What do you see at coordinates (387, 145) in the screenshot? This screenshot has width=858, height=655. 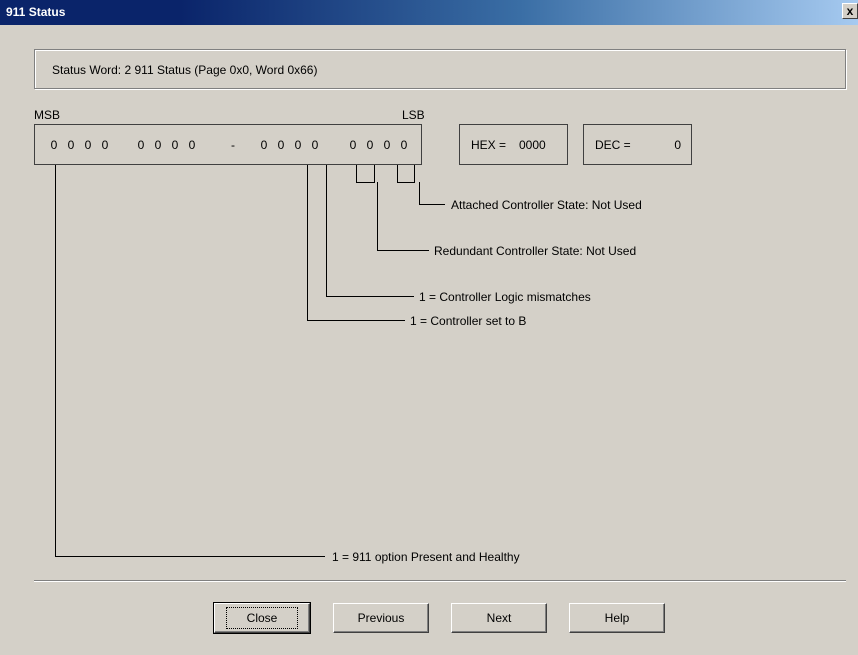 I see `bit-1: 0` at bounding box center [387, 145].